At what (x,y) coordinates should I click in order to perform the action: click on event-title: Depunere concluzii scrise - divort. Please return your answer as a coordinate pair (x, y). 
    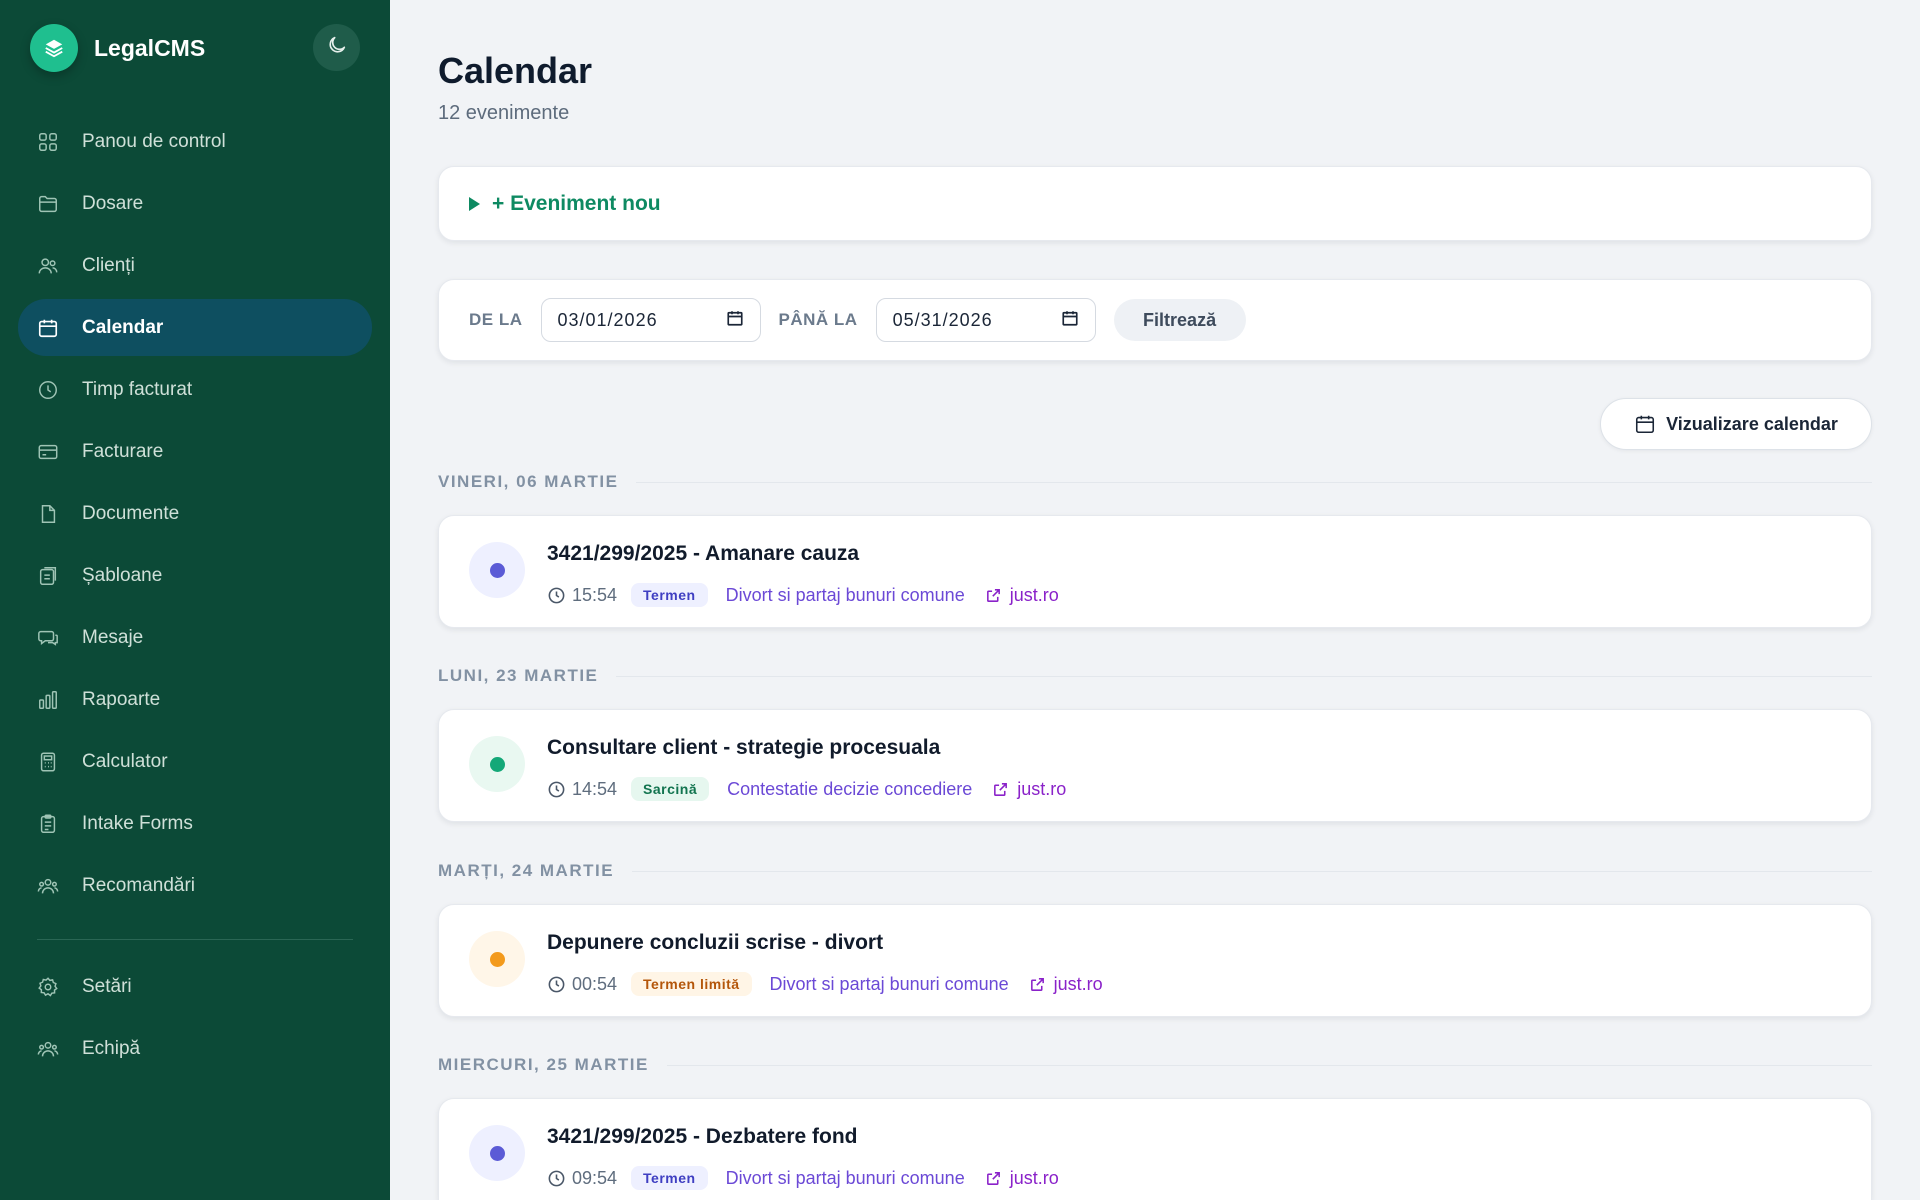
    Looking at the image, I should click on (715, 943).